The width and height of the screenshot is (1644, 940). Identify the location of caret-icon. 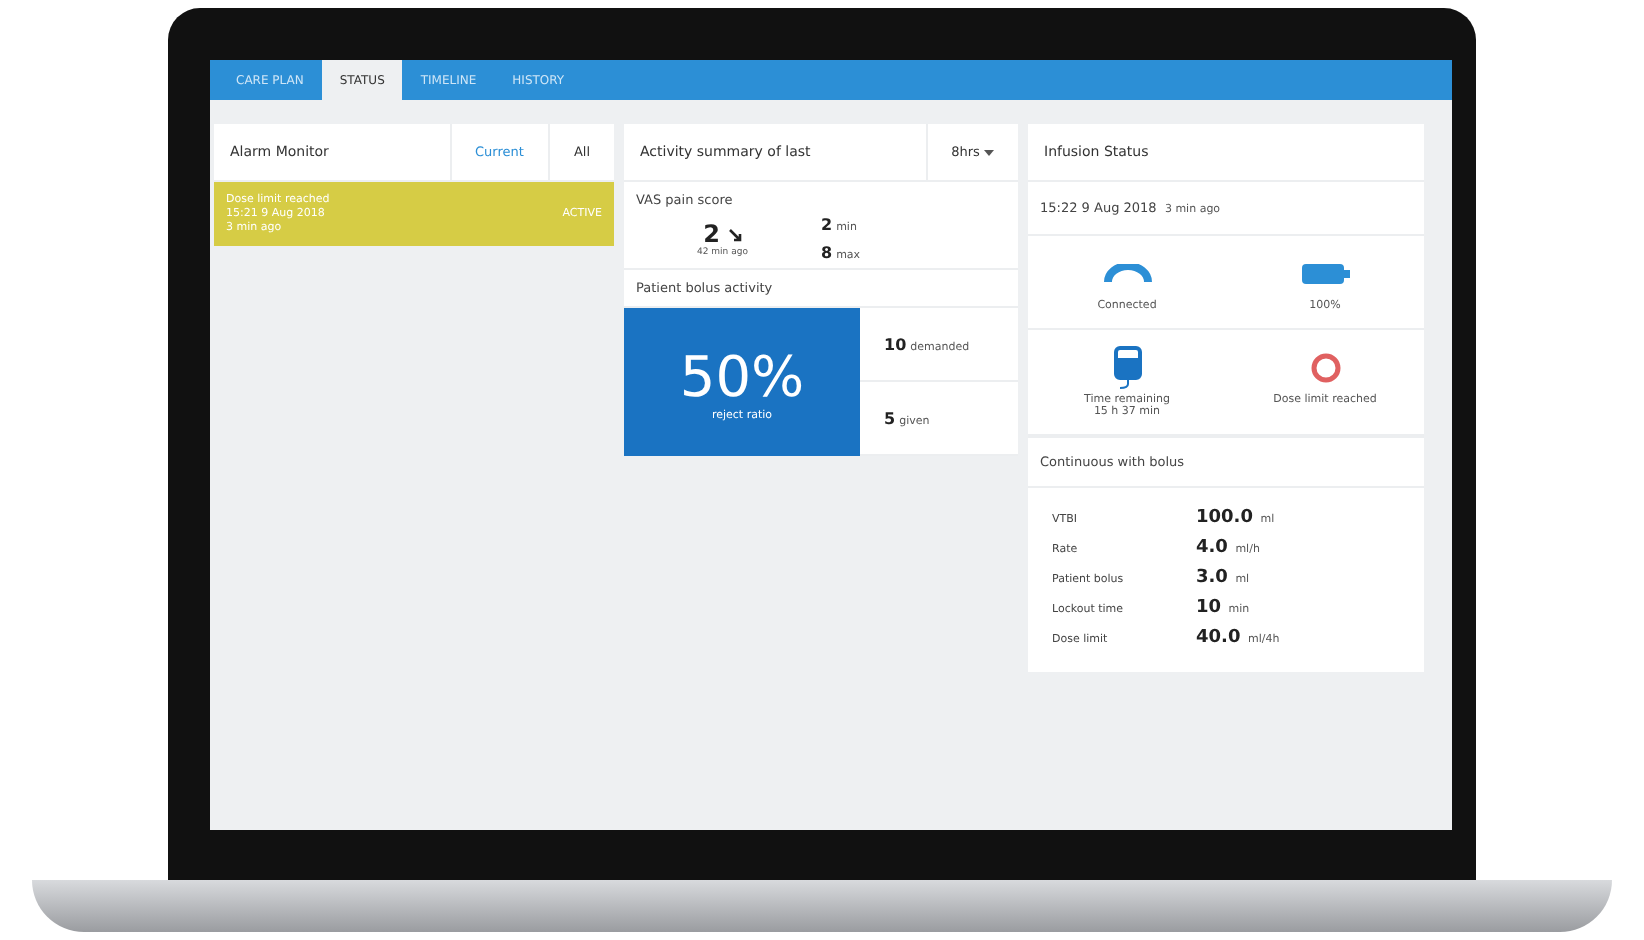
(989, 152).